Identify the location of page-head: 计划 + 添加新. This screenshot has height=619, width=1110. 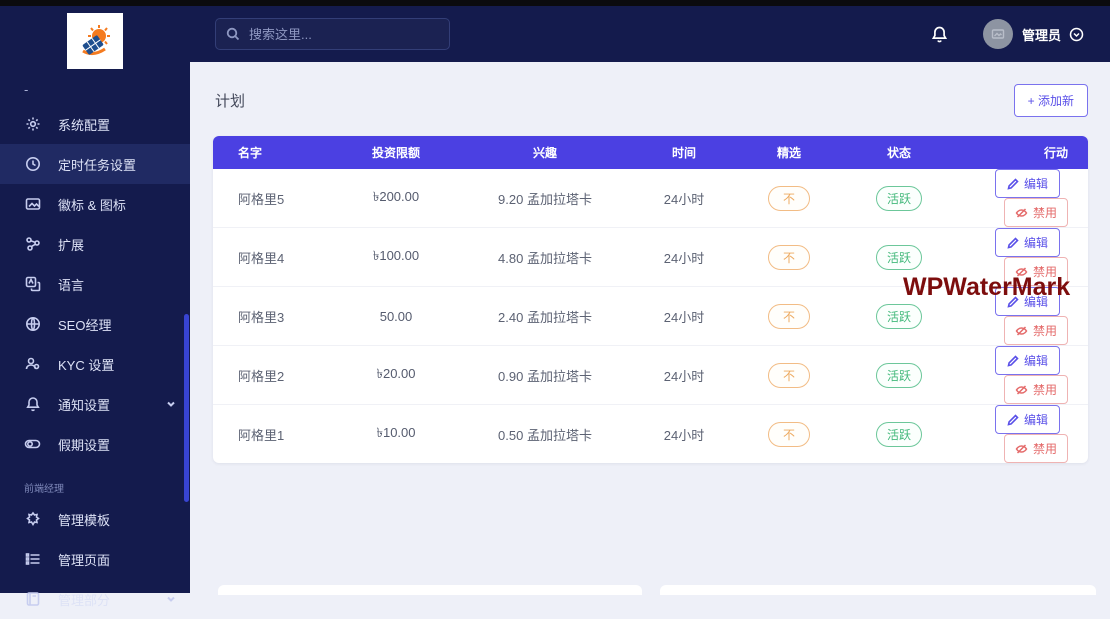
(650, 89).